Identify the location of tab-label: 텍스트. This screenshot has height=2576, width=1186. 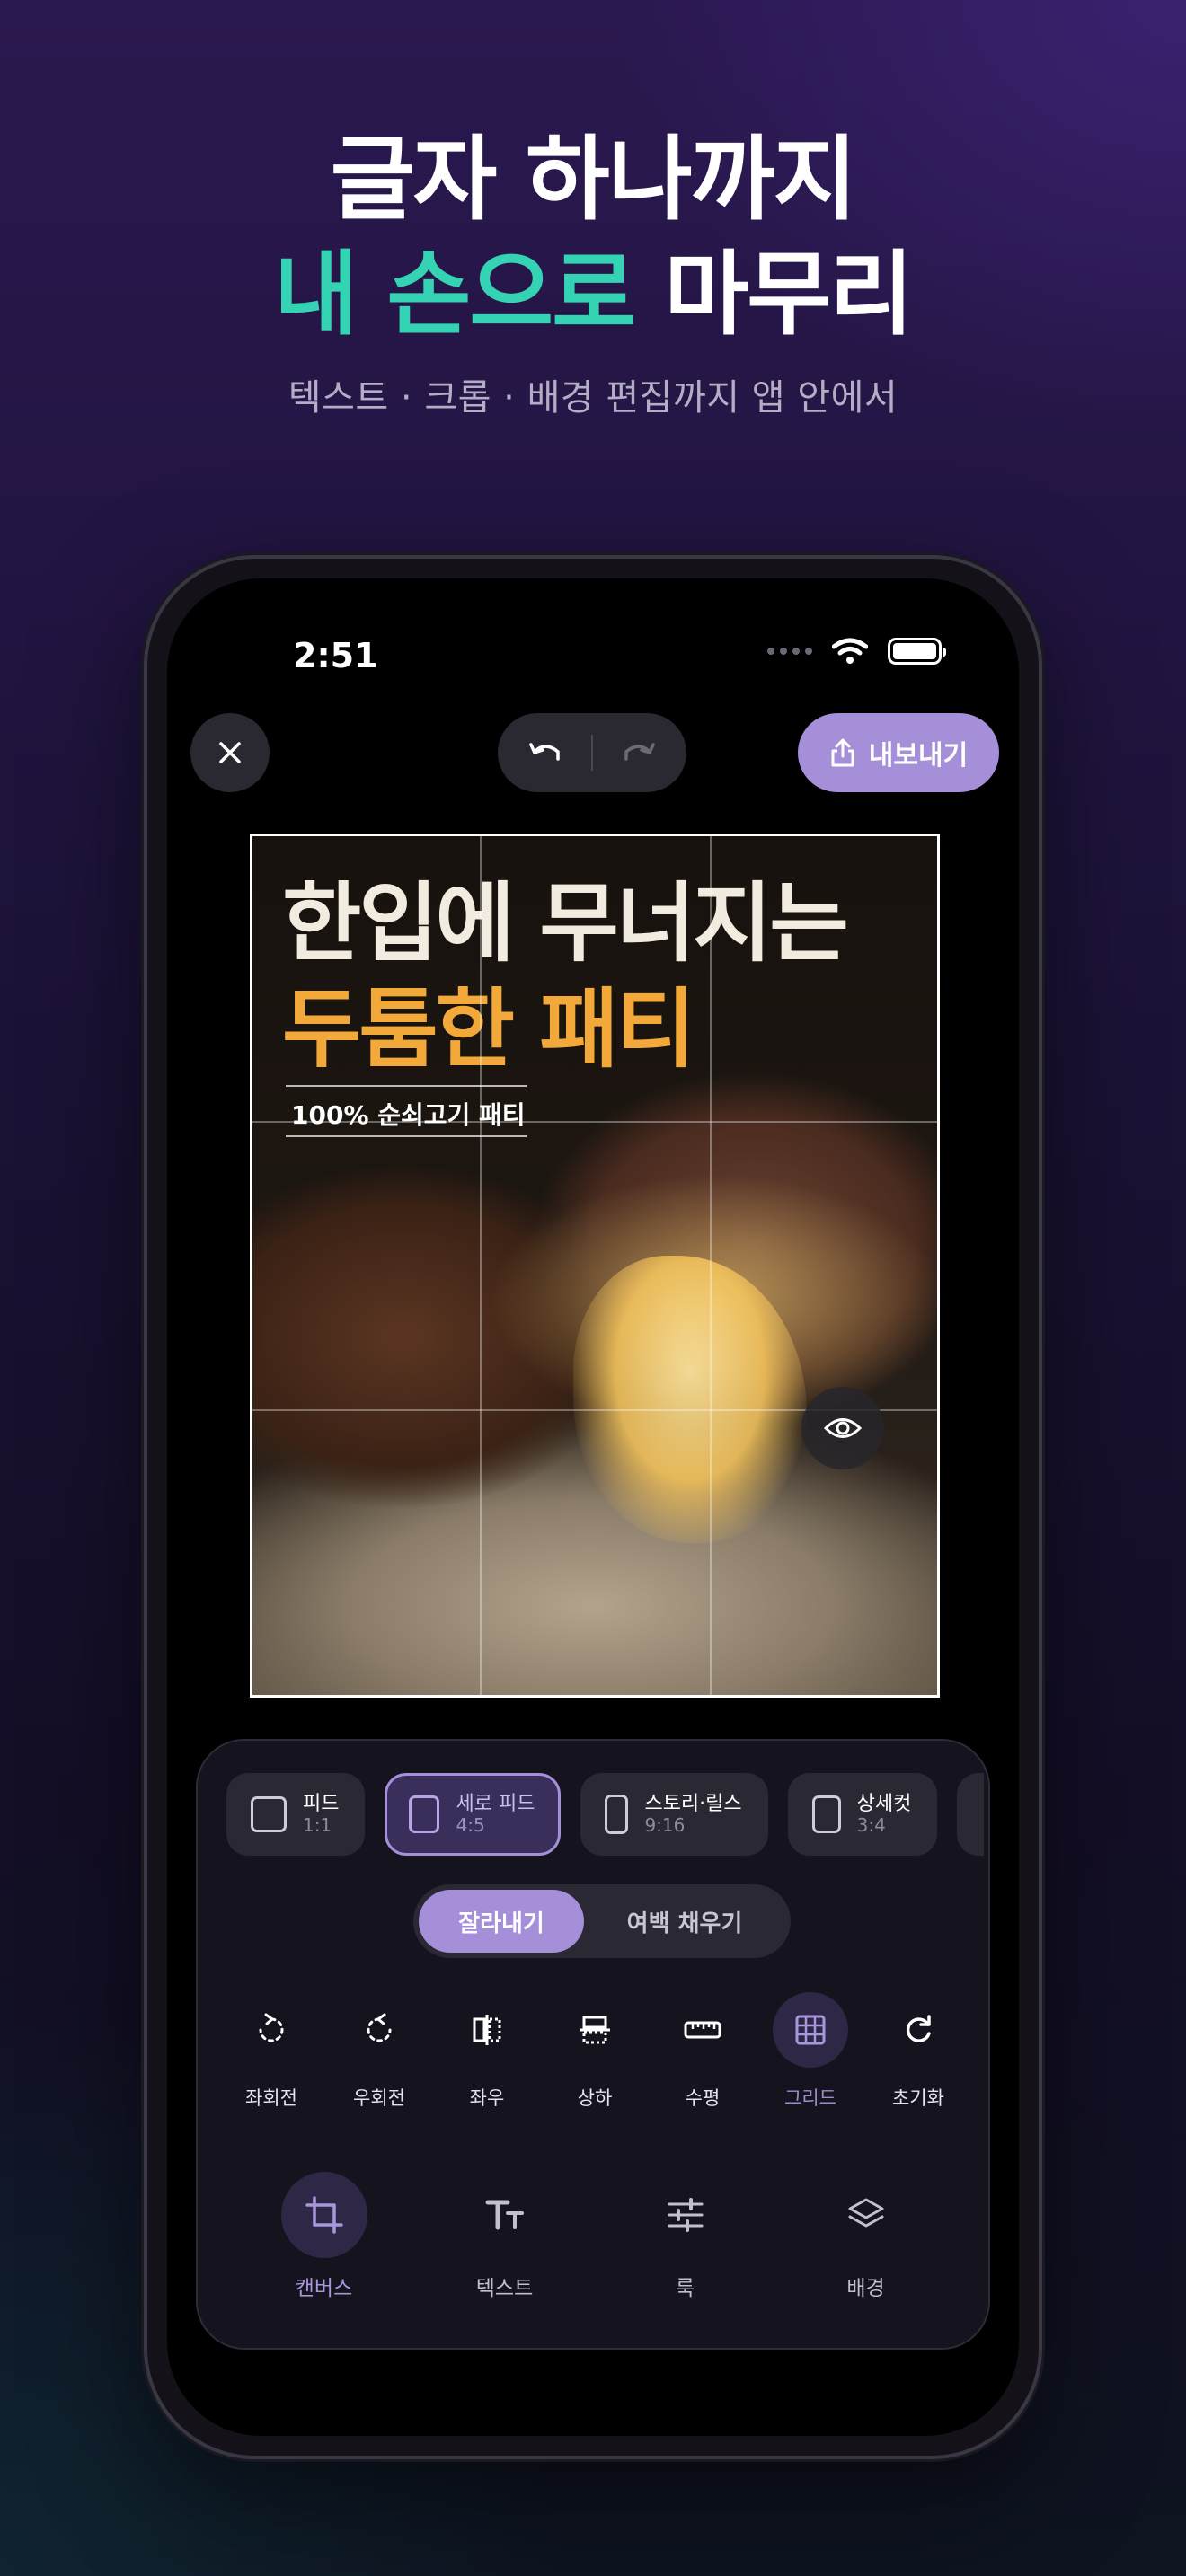
(504, 2288).